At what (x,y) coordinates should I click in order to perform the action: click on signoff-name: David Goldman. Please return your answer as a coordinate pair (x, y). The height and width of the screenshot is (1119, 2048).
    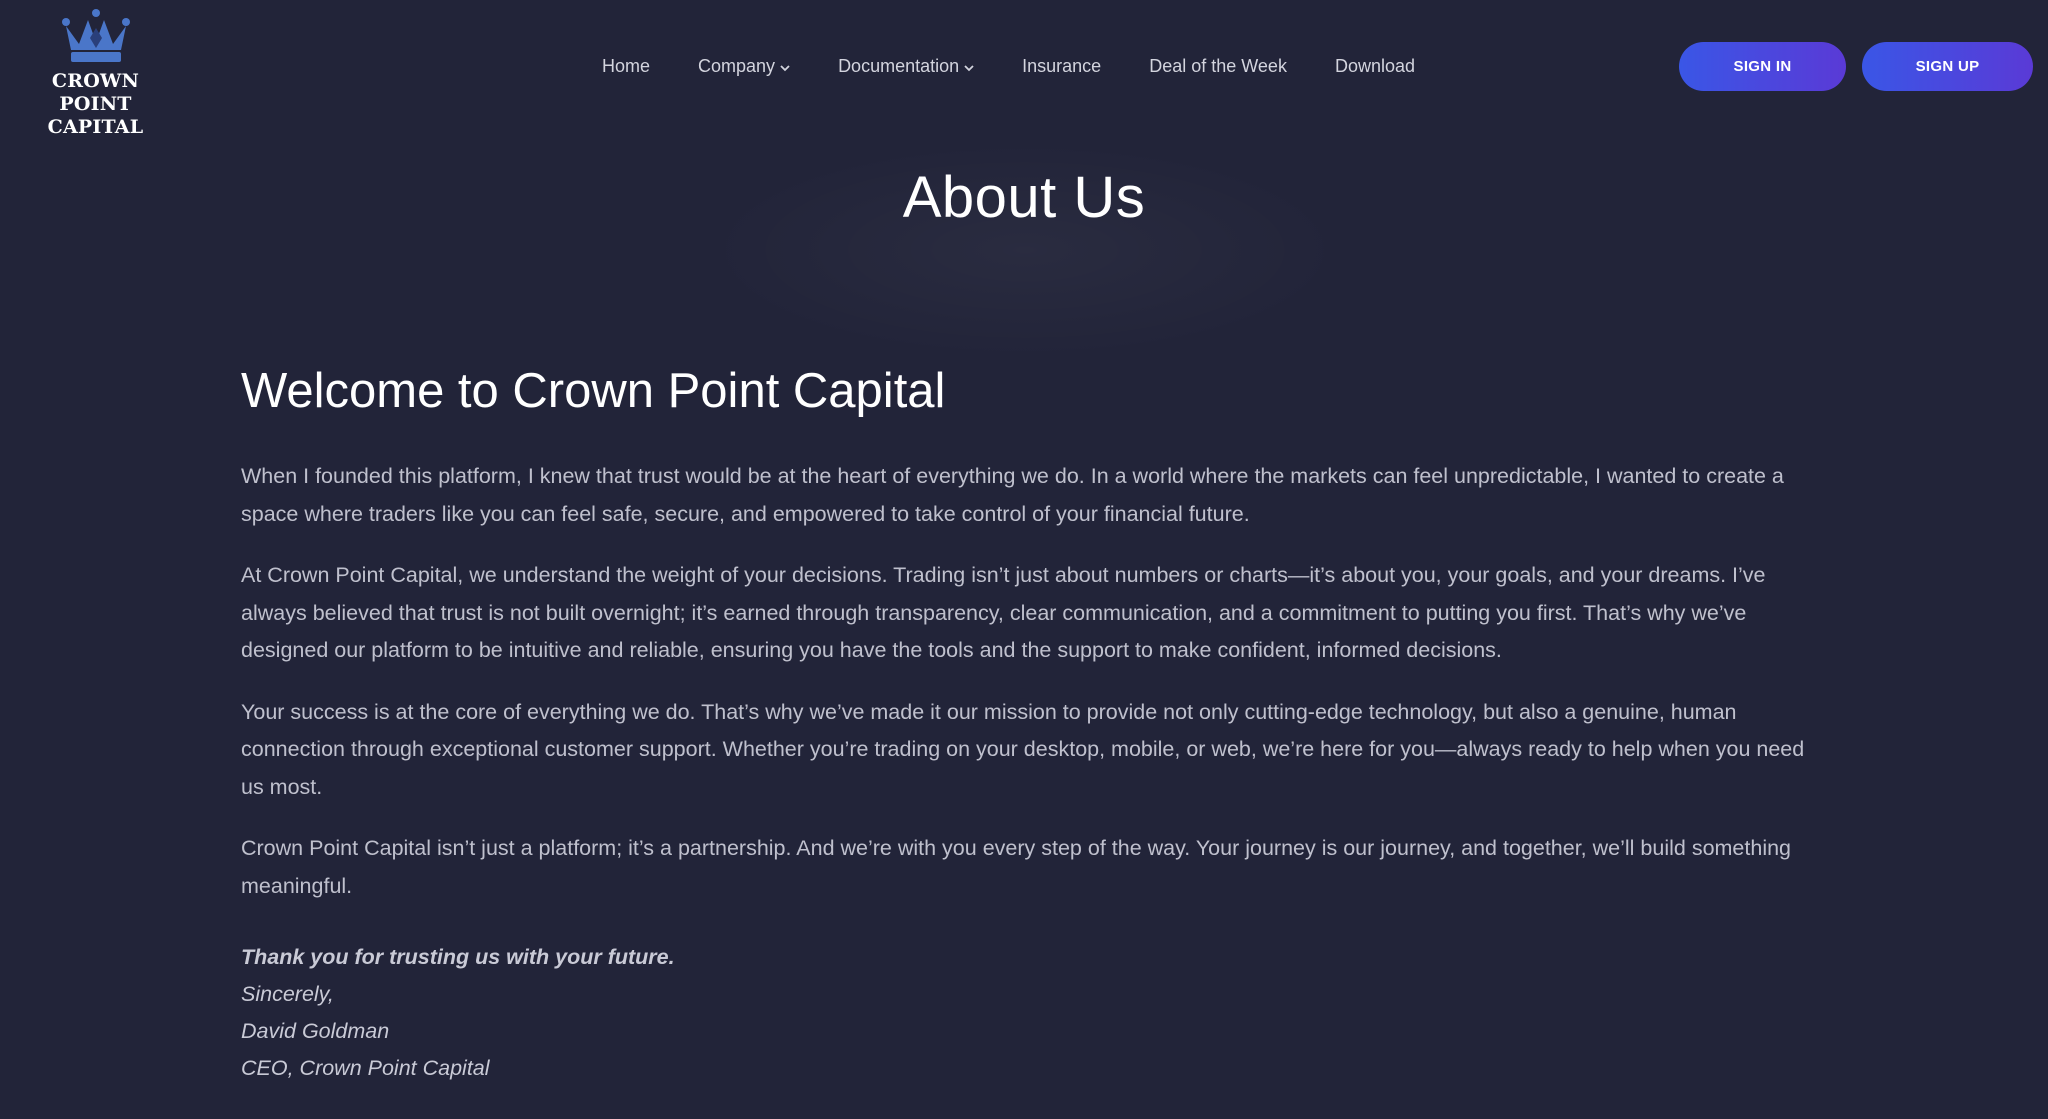
    Looking at the image, I should click on (315, 1031).